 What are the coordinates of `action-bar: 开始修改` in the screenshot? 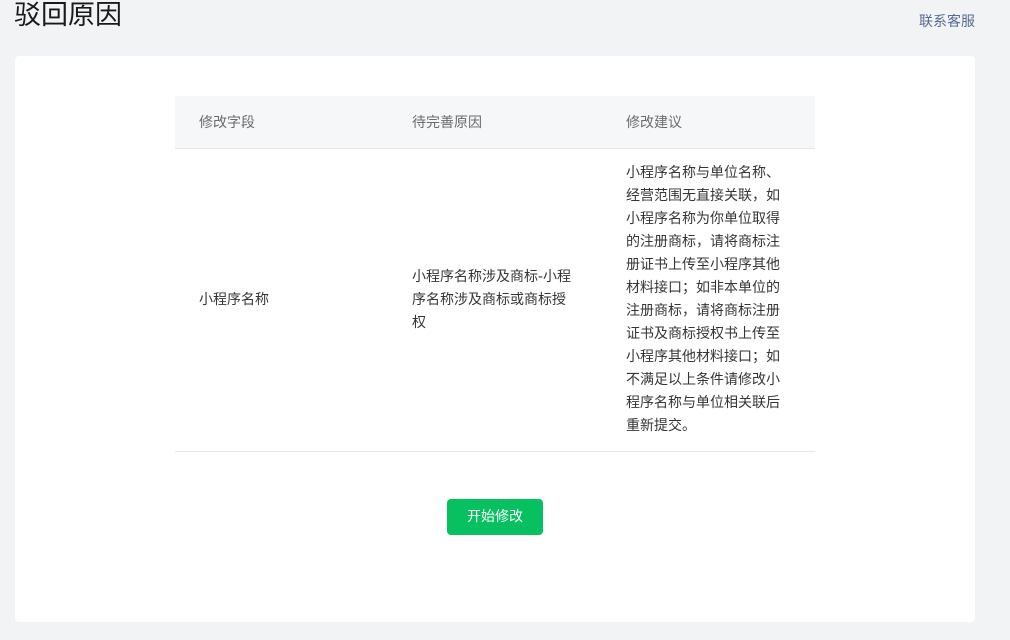 It's located at (495, 517).